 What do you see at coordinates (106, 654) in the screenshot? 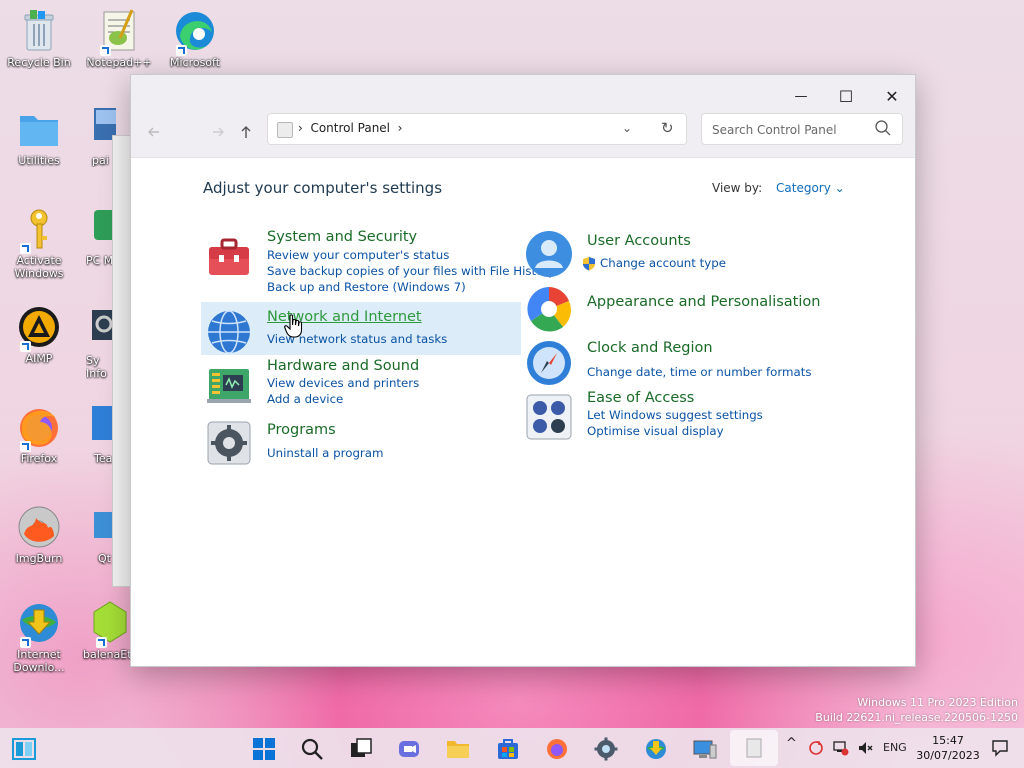
I see `desktop-icon-label: balenaEt` at bounding box center [106, 654].